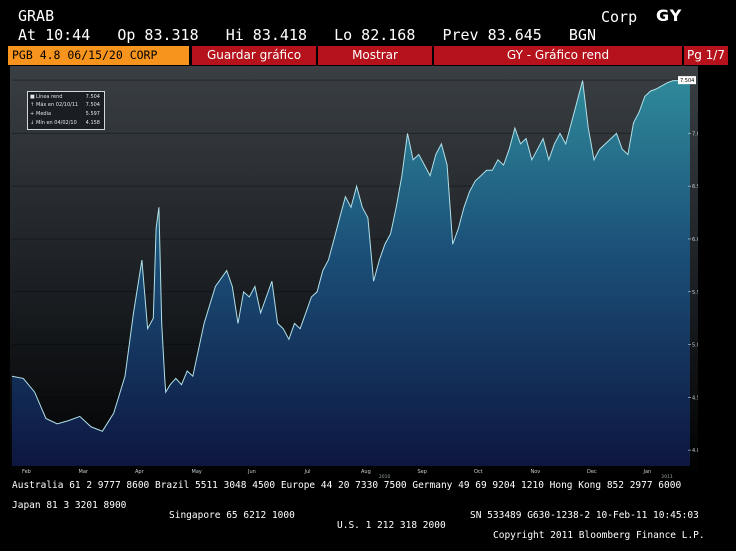 Image resolution: width=736 pixels, height=551 pixels. Describe the element at coordinates (558, 55) in the screenshot. I see `chart-title-tab: GY - Gráfico rend` at that location.